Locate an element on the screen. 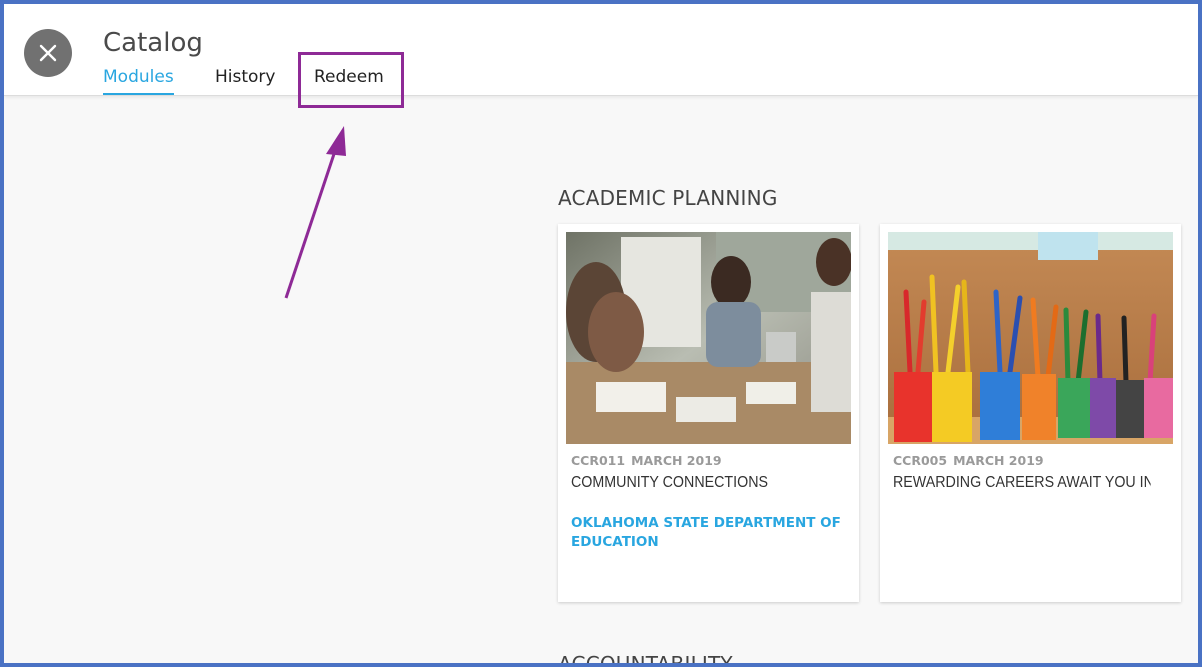 The width and height of the screenshot is (1202, 667). redeem-highlight-box is located at coordinates (351, 80).